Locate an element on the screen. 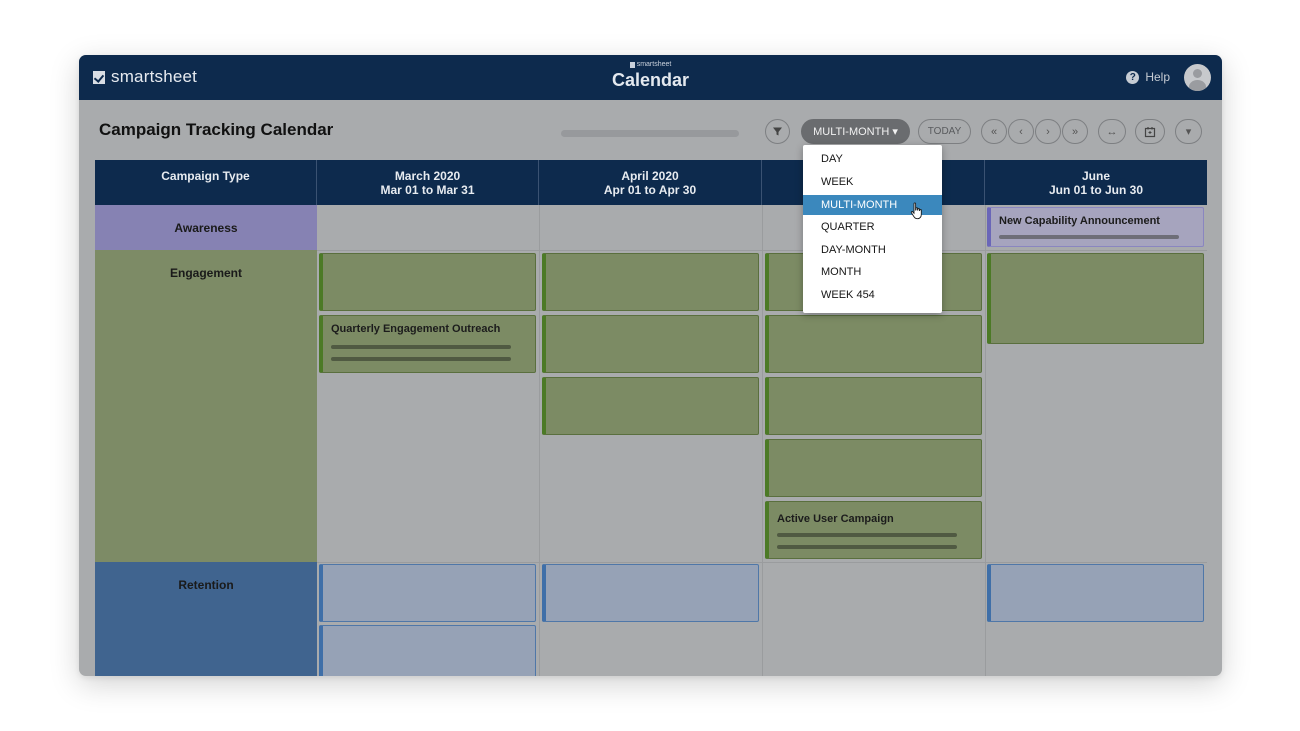 This screenshot has width=1300, height=731. view-mode-button: MULTI-MONTH ▾ is located at coordinates (855, 131).